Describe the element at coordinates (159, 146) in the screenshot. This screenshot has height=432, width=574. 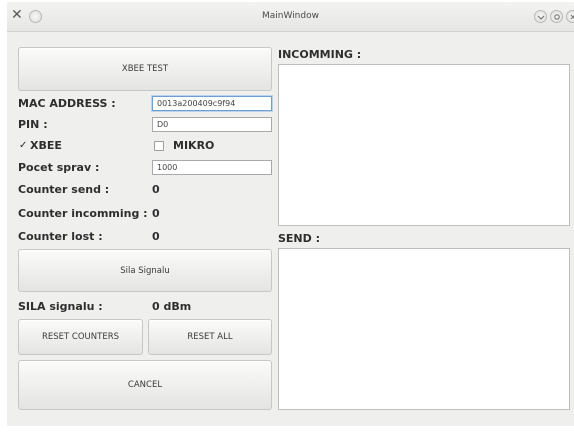
I see `mikro-checkbox` at that location.